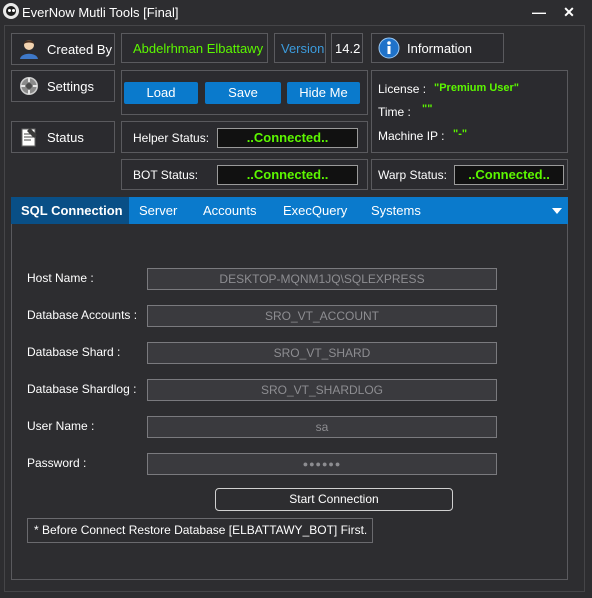 The width and height of the screenshot is (592, 598). Describe the element at coordinates (460, 134) in the screenshot. I see `machine-ip-value: "-"` at that location.